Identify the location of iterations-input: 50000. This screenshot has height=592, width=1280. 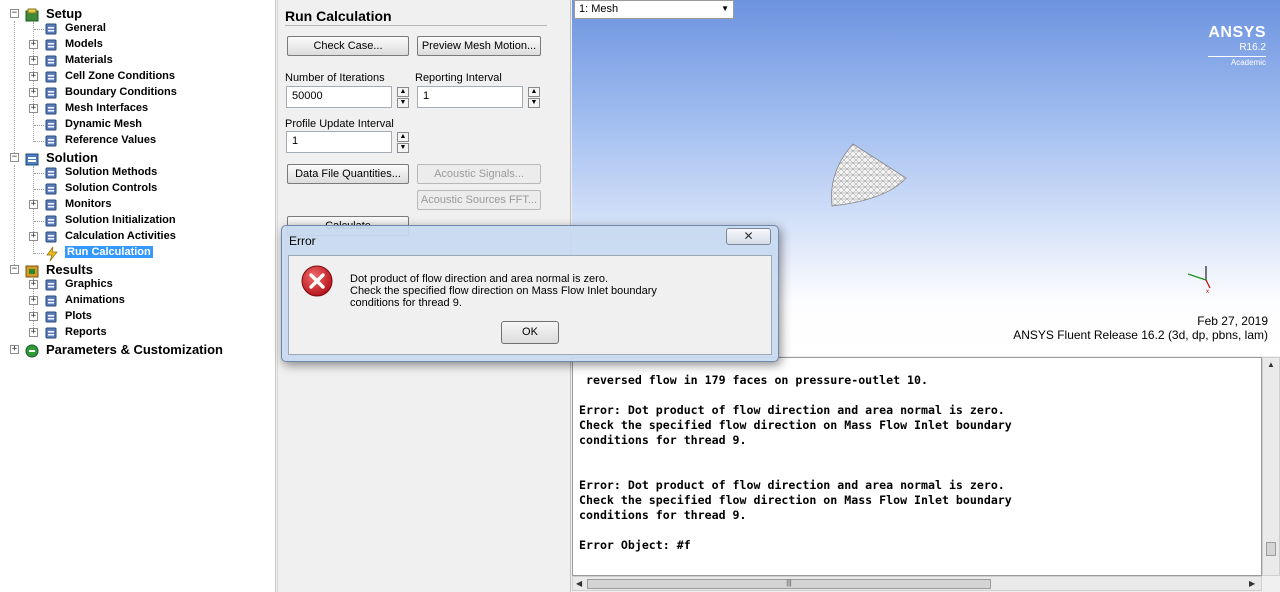
(339, 97).